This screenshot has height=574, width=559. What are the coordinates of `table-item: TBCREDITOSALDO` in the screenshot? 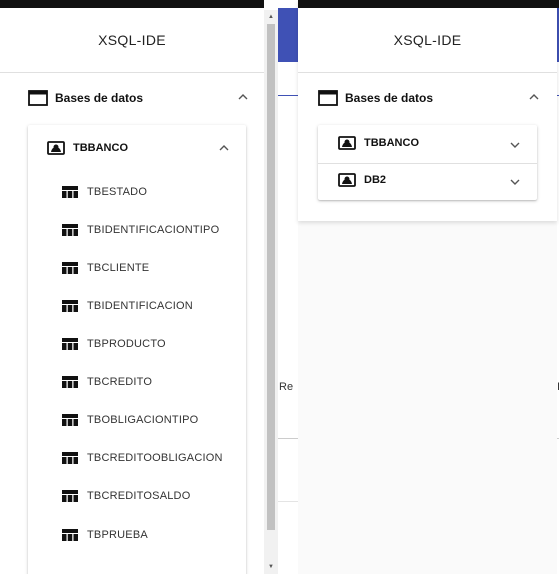 It's located at (126, 496).